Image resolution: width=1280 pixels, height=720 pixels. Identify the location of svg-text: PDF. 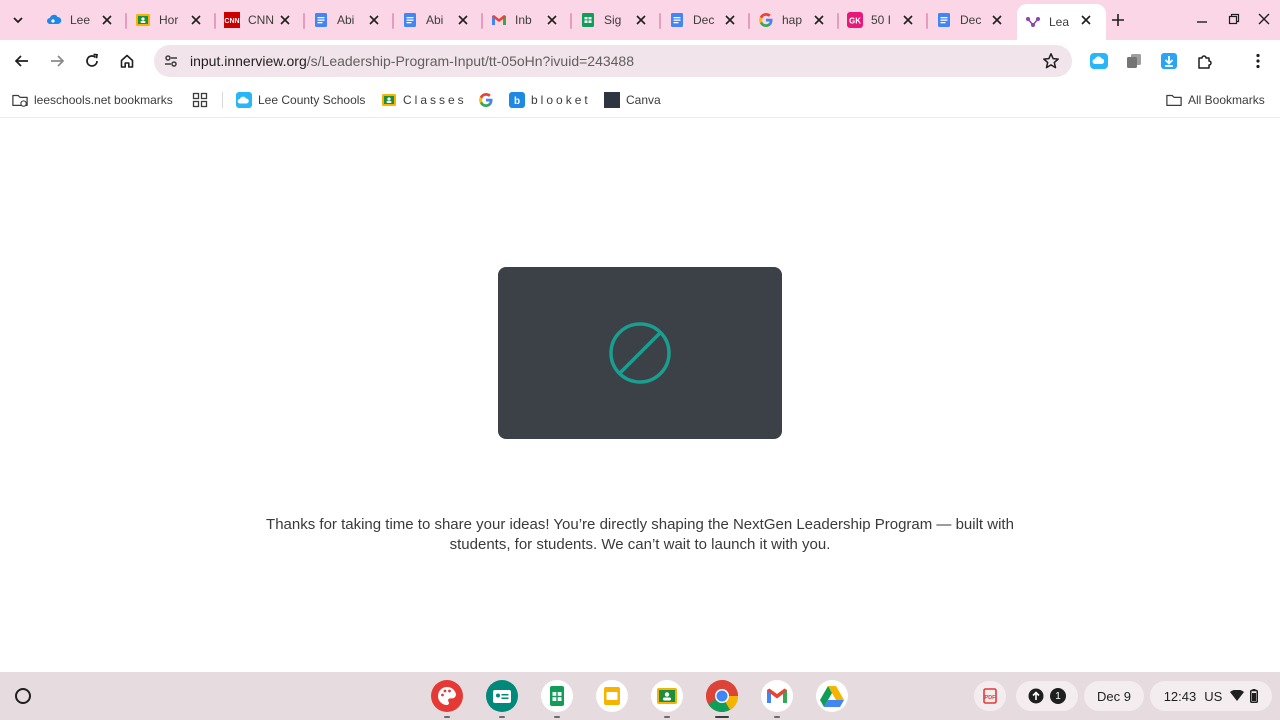
(991, 698).